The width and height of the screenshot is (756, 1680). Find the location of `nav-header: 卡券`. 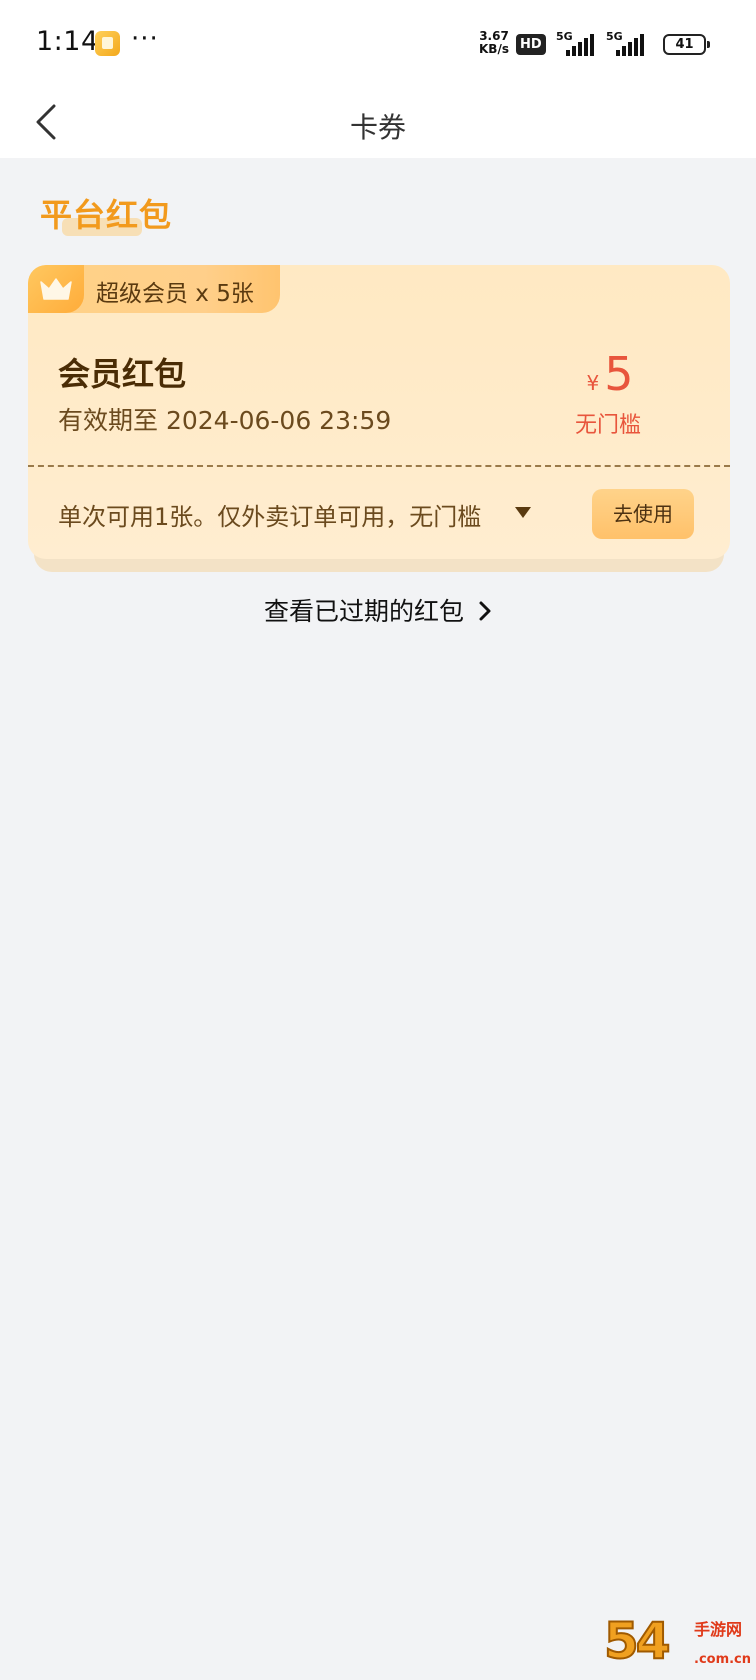

nav-header: 卡券 is located at coordinates (378, 123).